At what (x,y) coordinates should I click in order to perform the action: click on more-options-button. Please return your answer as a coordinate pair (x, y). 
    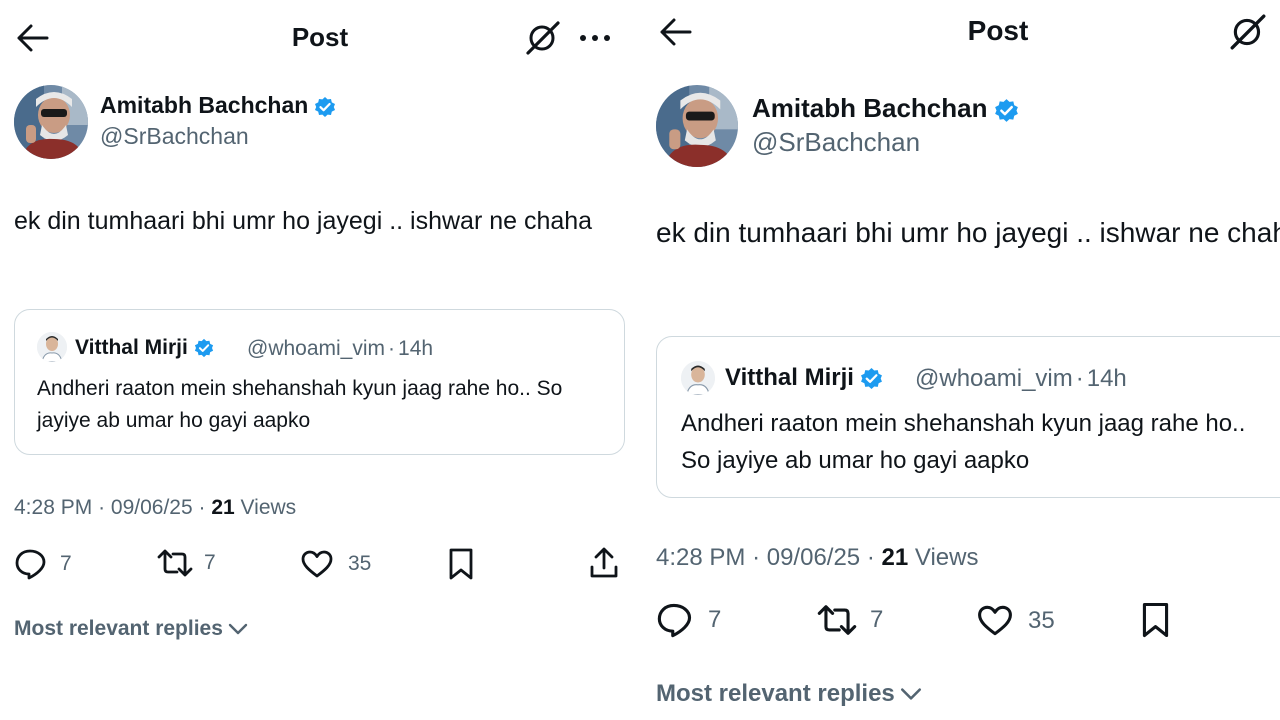
    Looking at the image, I should click on (595, 40).